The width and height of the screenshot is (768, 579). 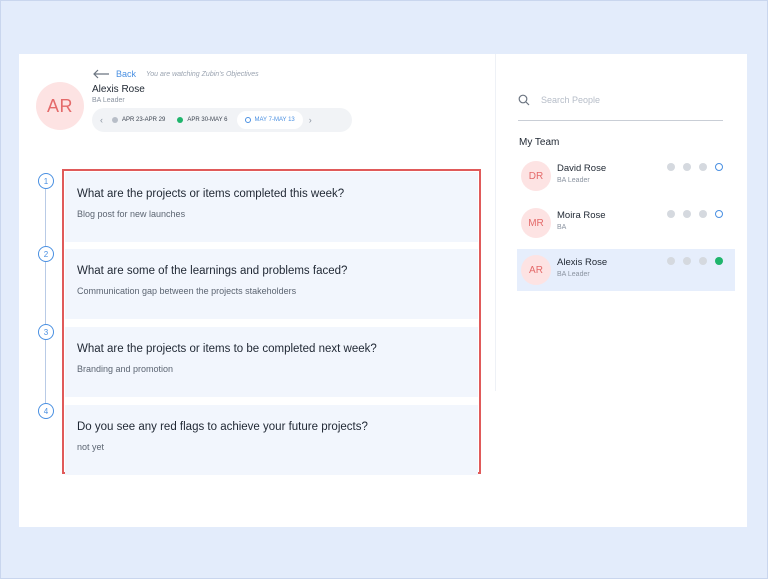 I want to click on panel-divider, so click(x=495, y=222).